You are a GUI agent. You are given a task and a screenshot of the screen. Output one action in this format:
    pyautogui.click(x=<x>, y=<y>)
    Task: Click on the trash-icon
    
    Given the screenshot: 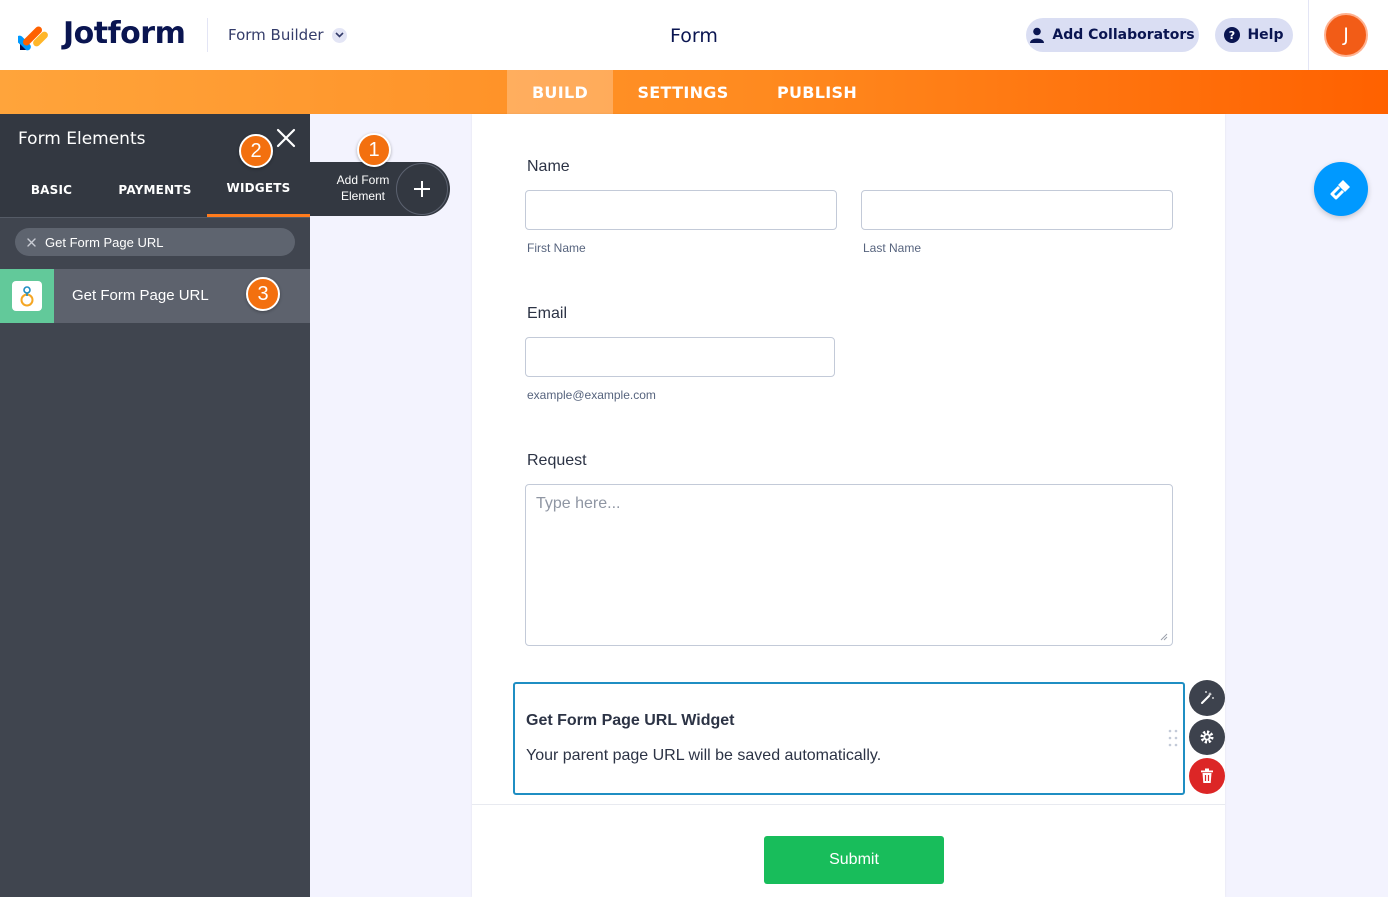 What is the action you would take?
    pyautogui.click(x=1207, y=775)
    